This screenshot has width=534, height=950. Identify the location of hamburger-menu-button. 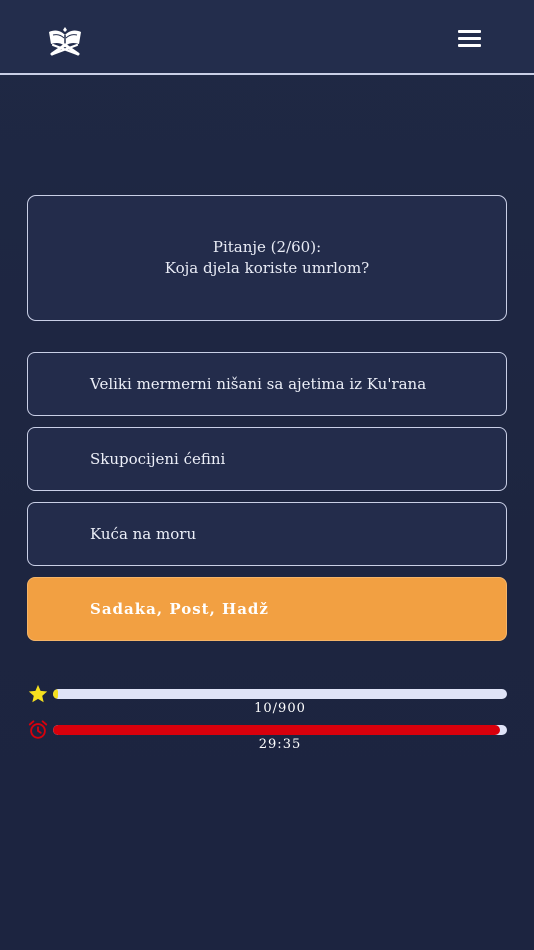
(469, 38).